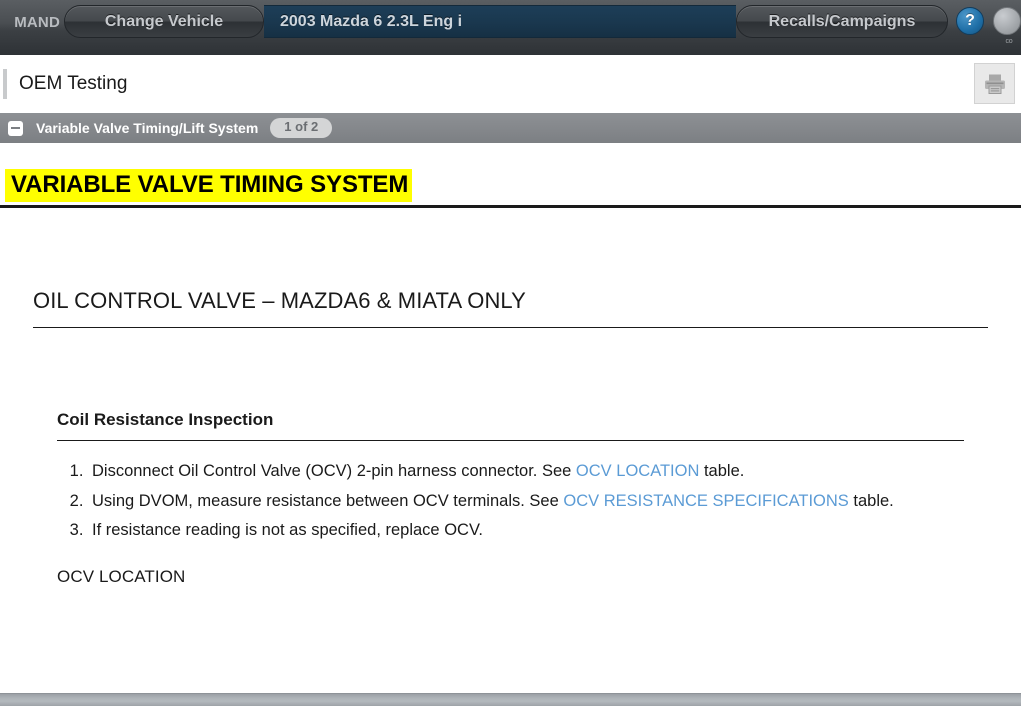  I want to click on recalls-campaigns-button: Recalls/Campaigns, so click(842, 21).